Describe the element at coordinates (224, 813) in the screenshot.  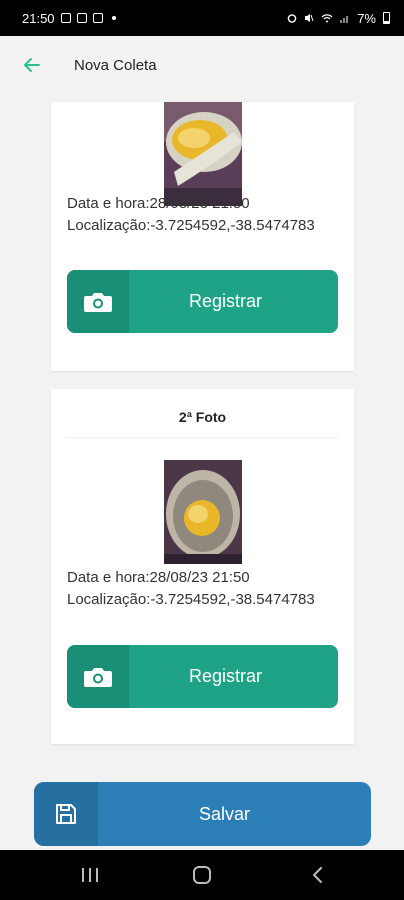
I see `save-button-label: Salvar` at that location.